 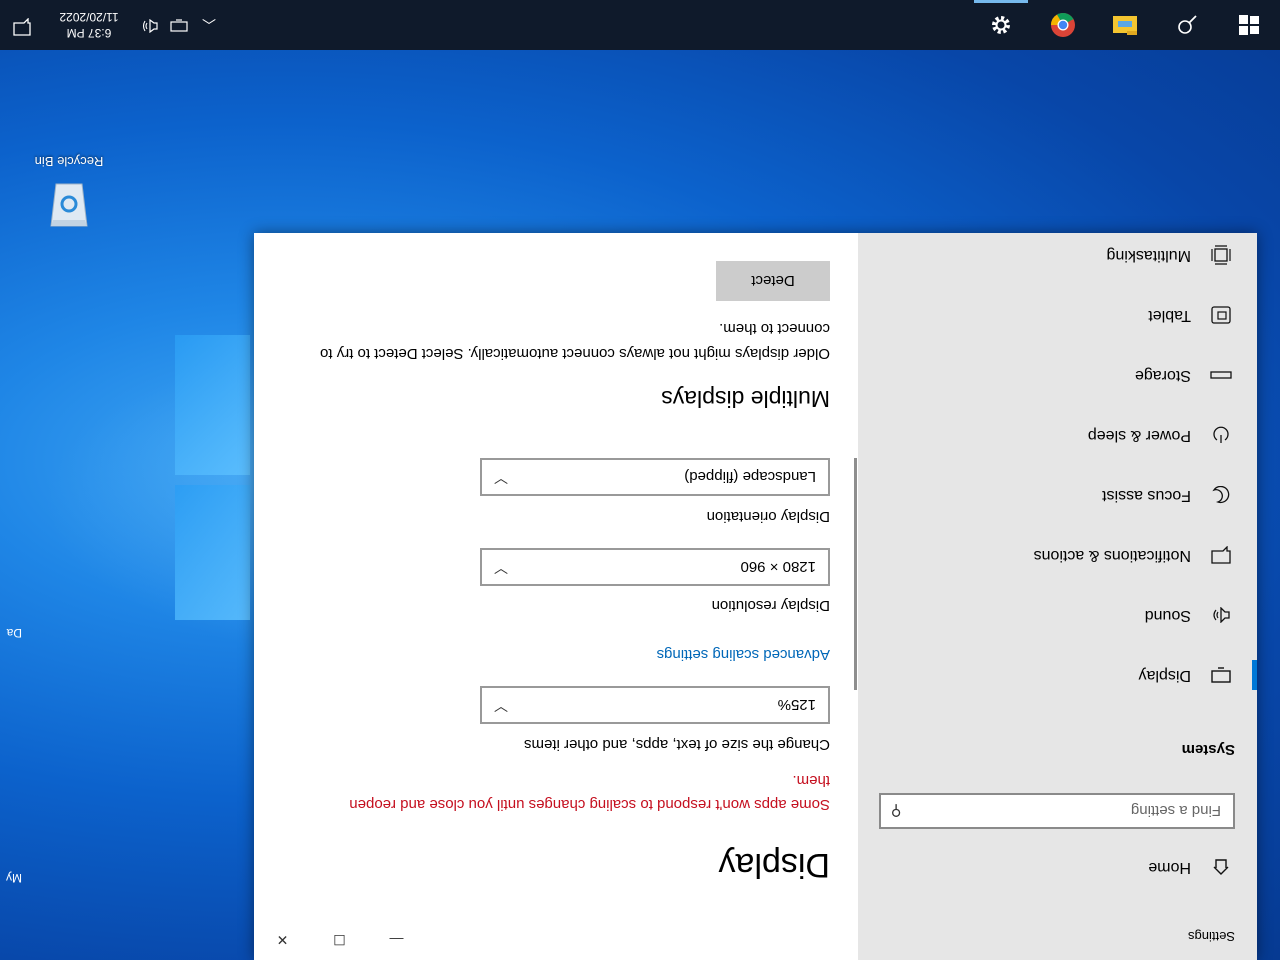 What do you see at coordinates (209, 25) in the screenshot?
I see `chevron-up-icon: ︿` at bounding box center [209, 25].